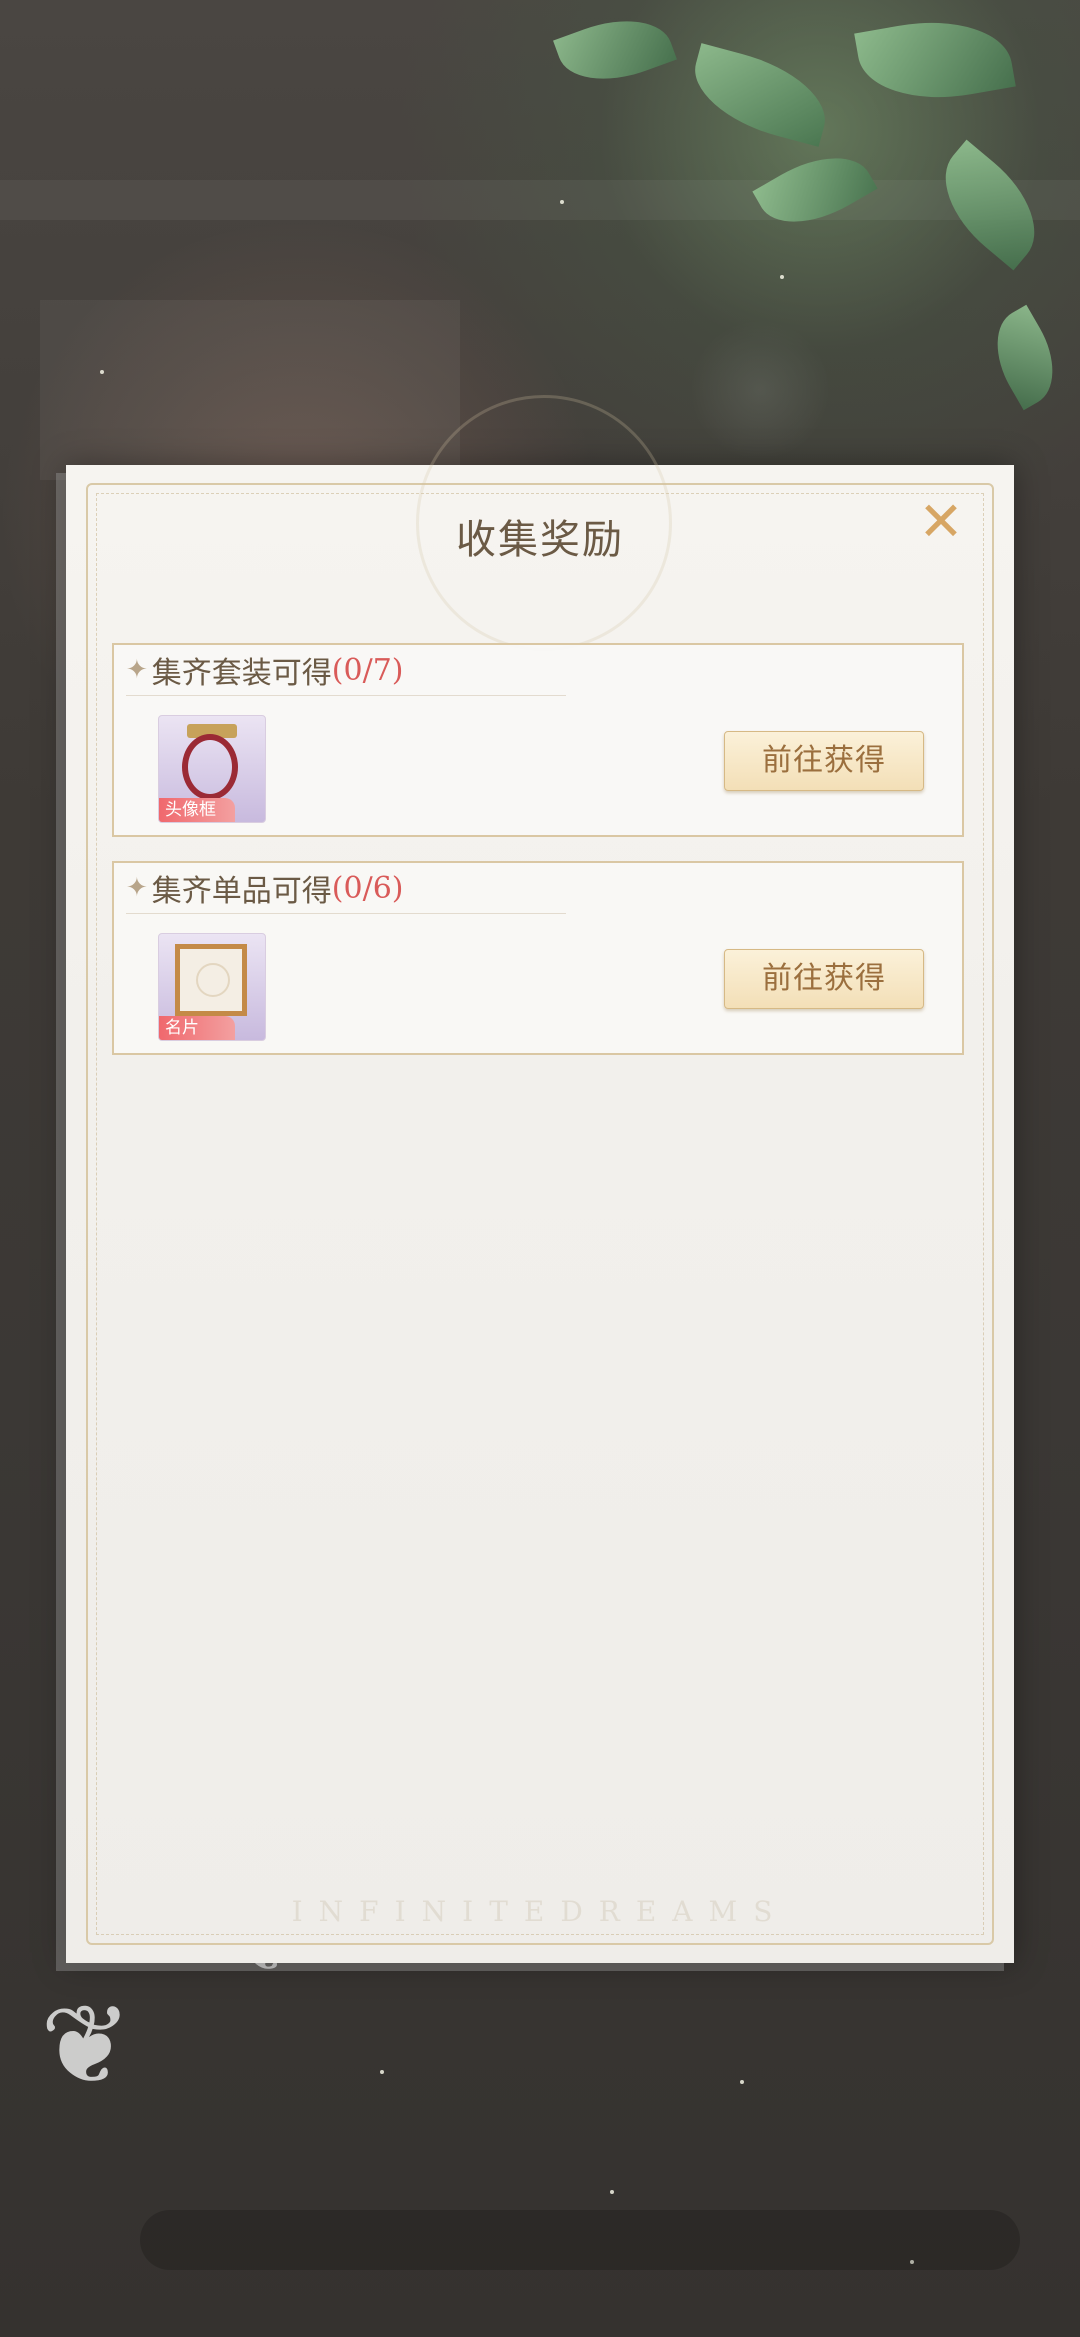  Describe the element at coordinates (580, 2240) in the screenshot. I see `background-bottom-bar` at that location.